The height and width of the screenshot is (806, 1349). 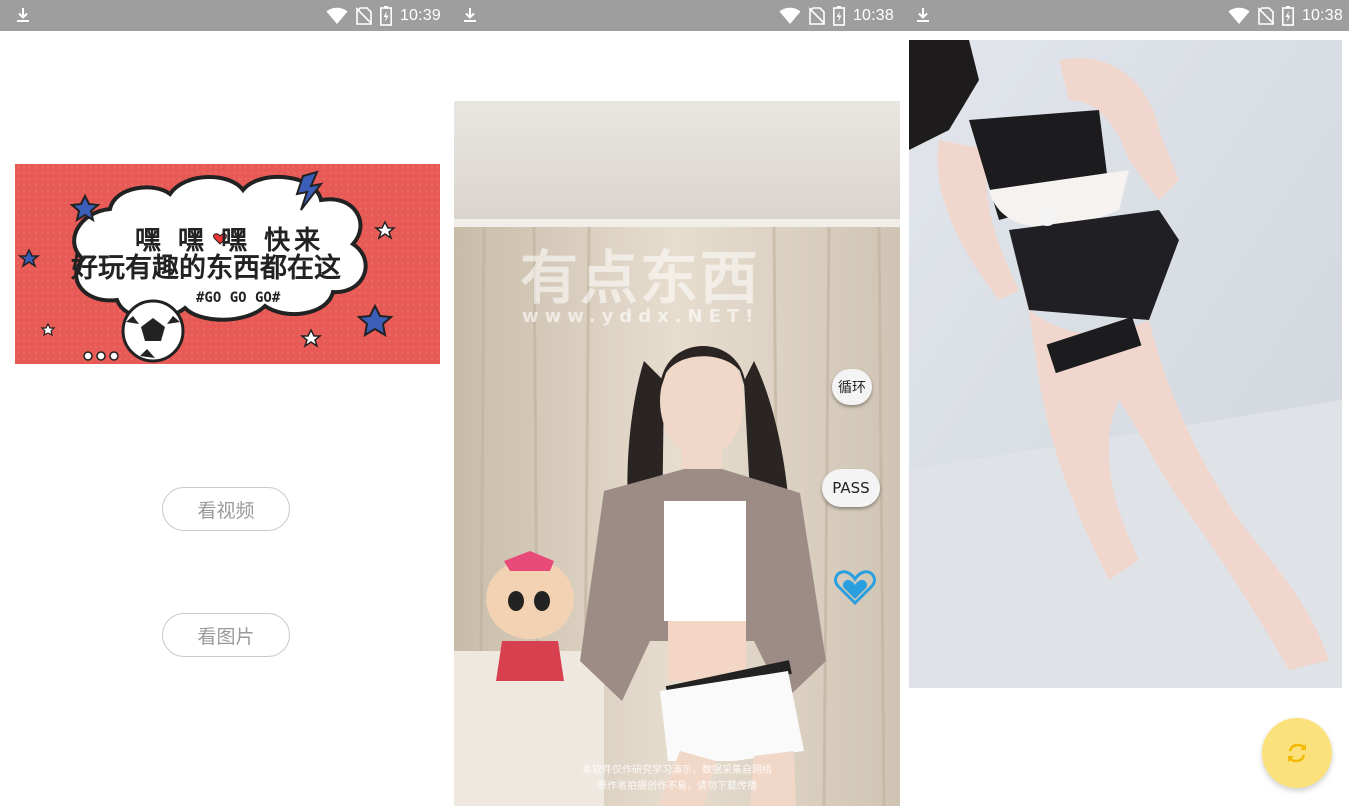 What do you see at coordinates (420, 15) in the screenshot?
I see `clock: 10:39` at bounding box center [420, 15].